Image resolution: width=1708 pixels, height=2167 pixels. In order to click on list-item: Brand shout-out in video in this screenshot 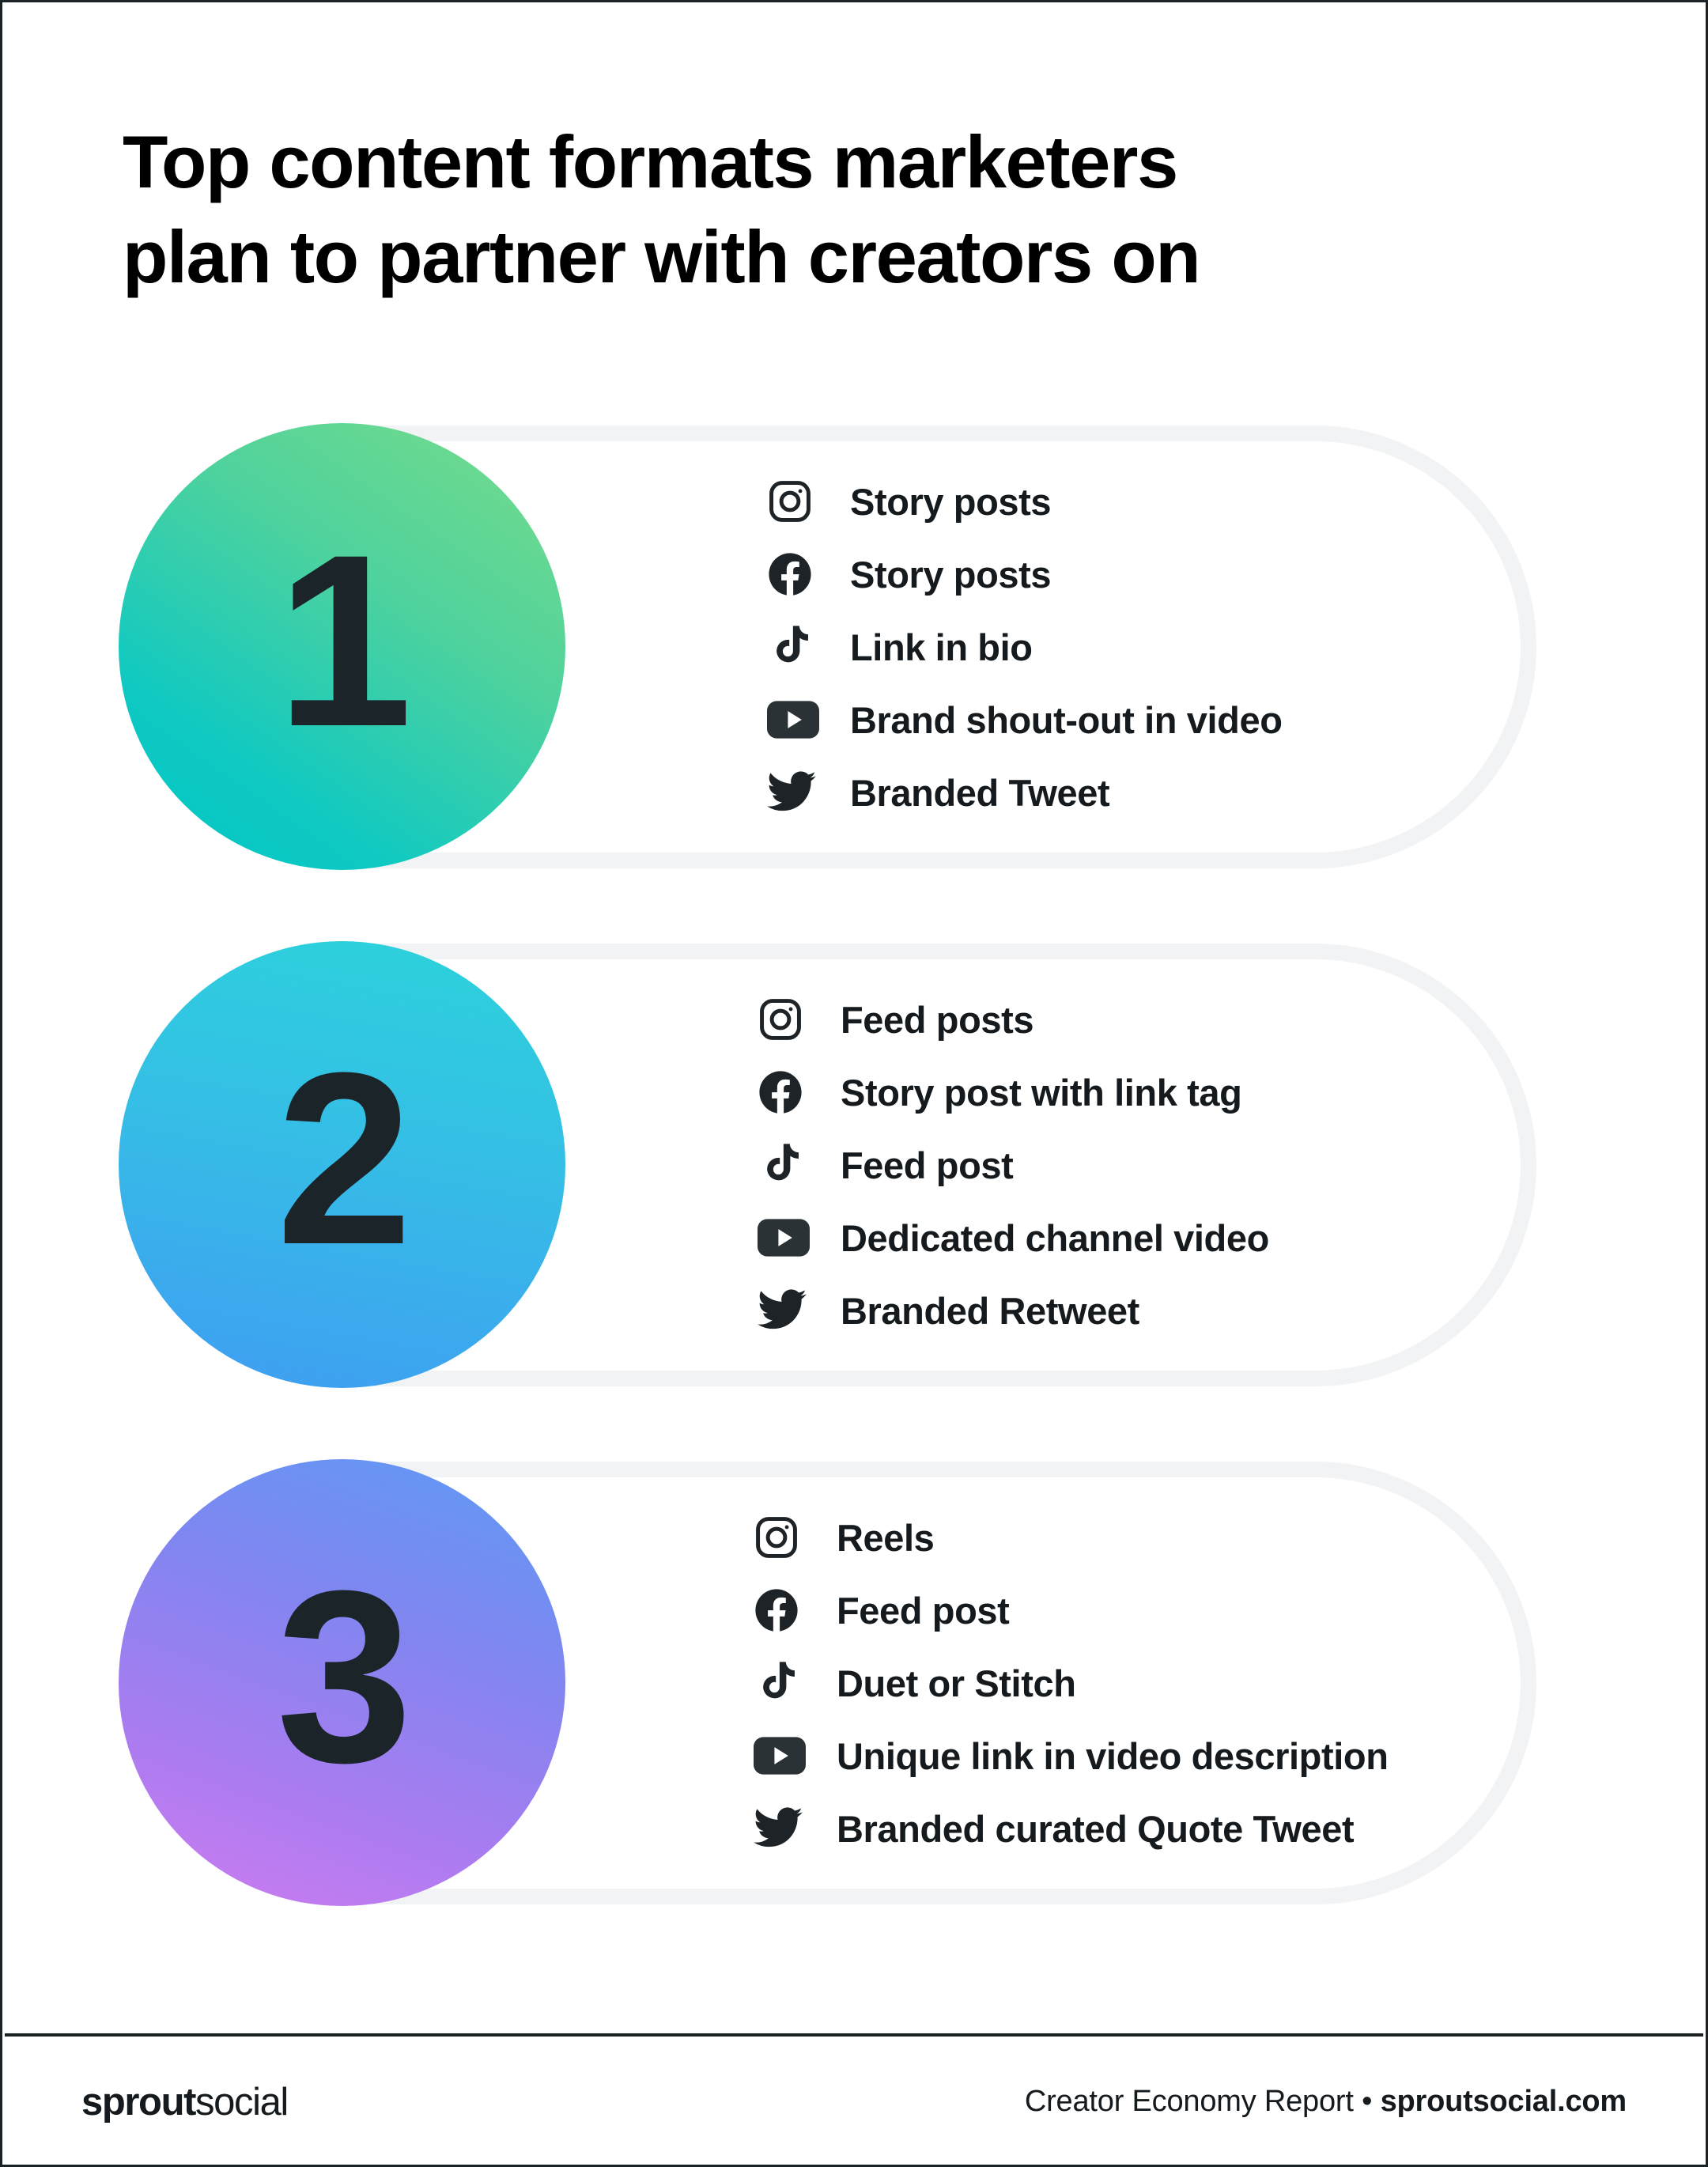, I will do `click(1025, 719)`.